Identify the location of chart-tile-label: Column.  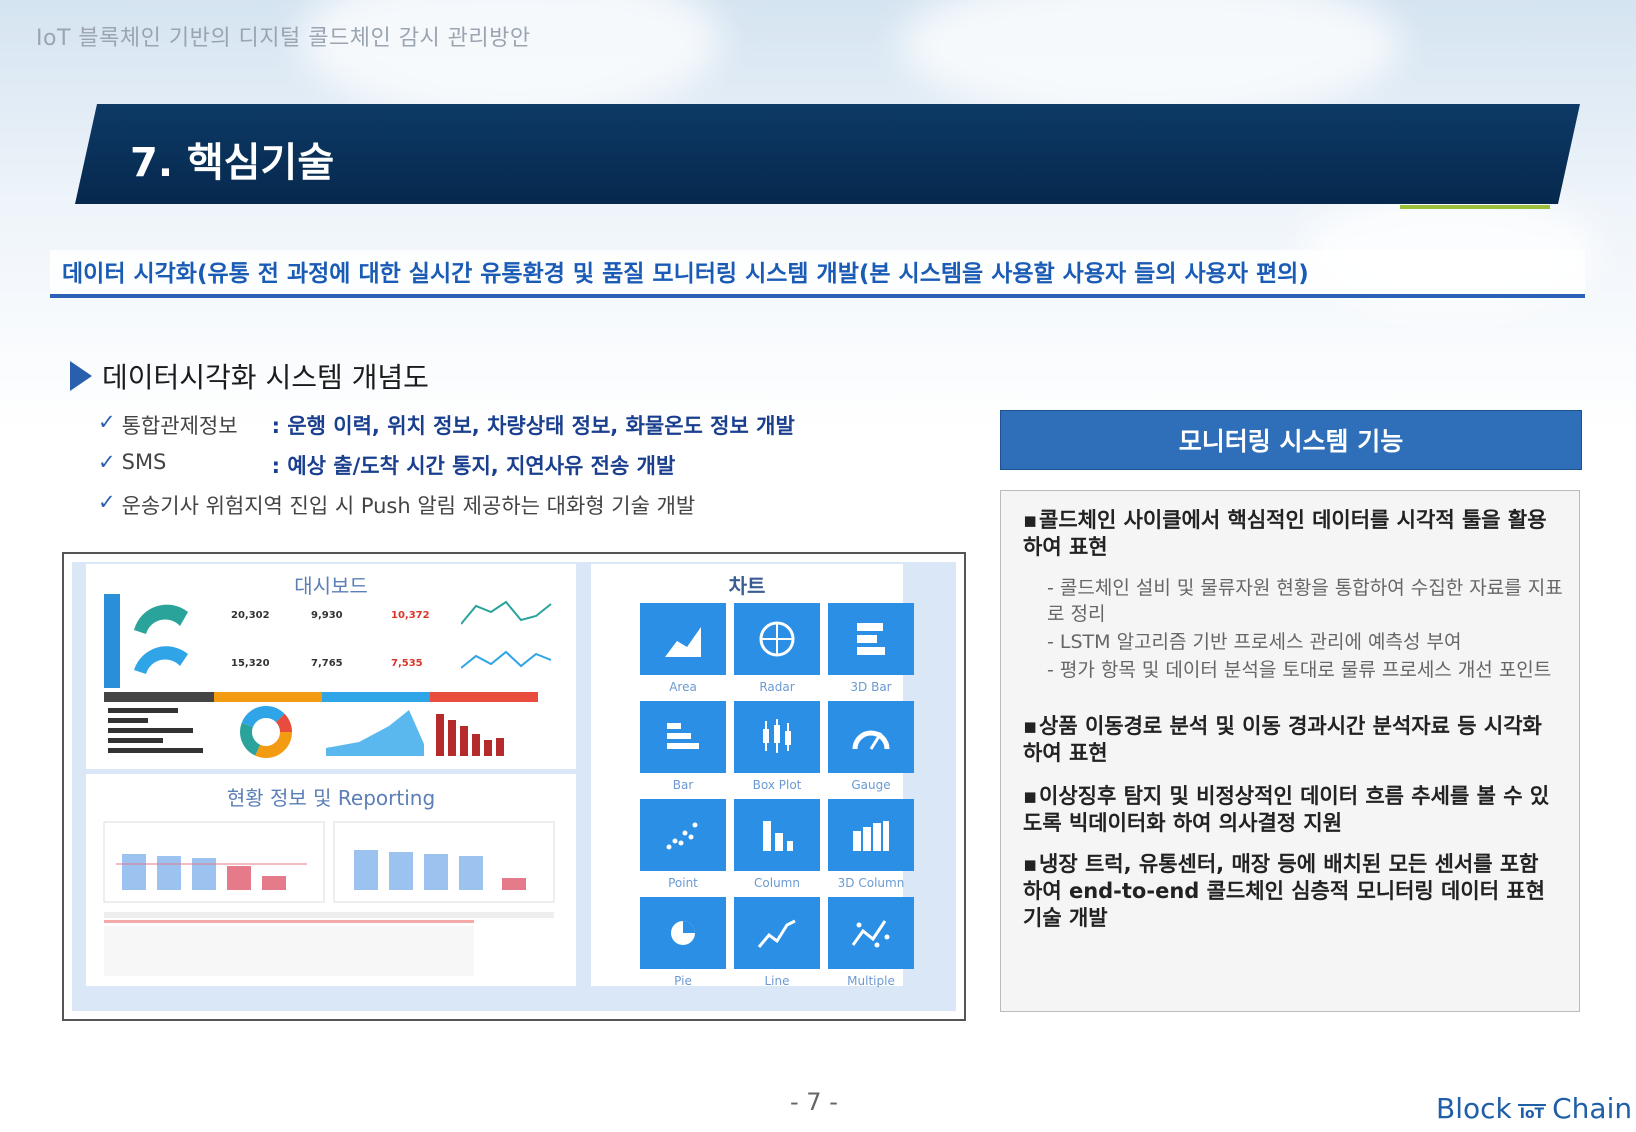
(777, 883).